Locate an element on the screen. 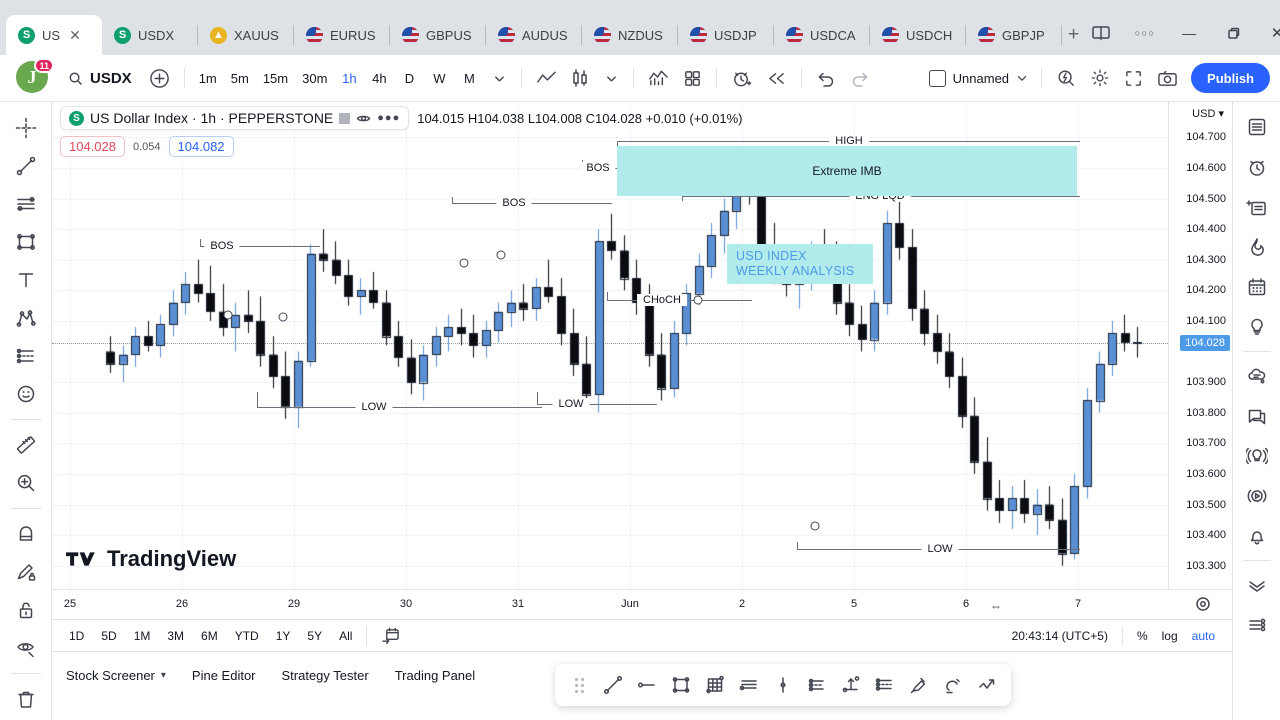 This screenshot has width=1280, height=720. line-chart-type-icon is located at coordinates (546, 78).